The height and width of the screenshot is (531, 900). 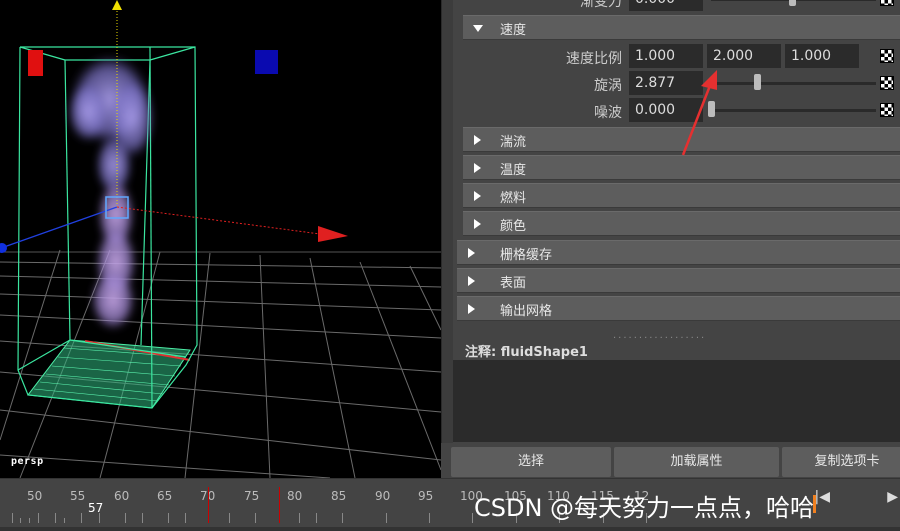 I want to click on tick-label: 85, so click(x=339, y=496).